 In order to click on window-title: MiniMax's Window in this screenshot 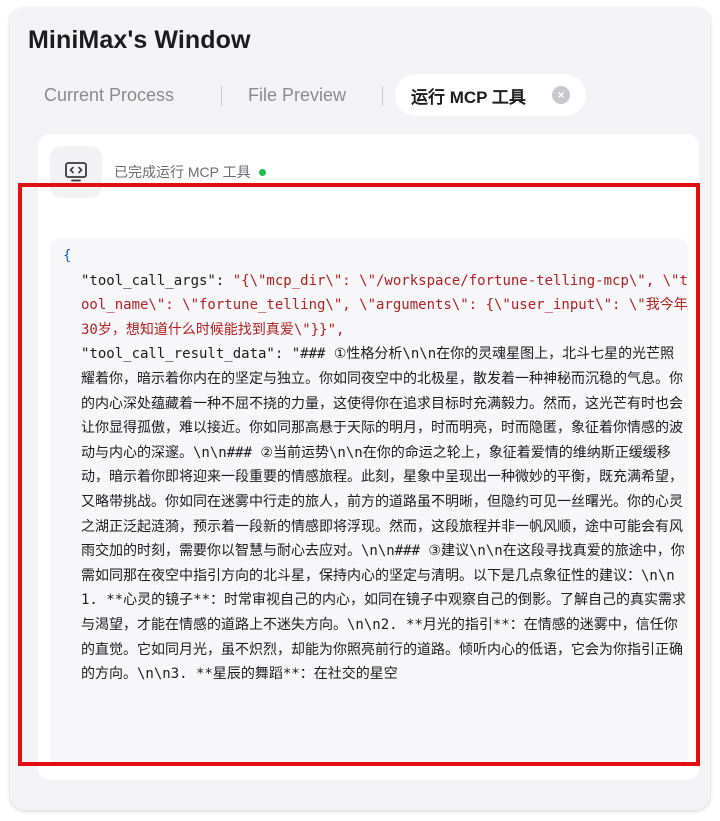, I will do `click(139, 40)`.